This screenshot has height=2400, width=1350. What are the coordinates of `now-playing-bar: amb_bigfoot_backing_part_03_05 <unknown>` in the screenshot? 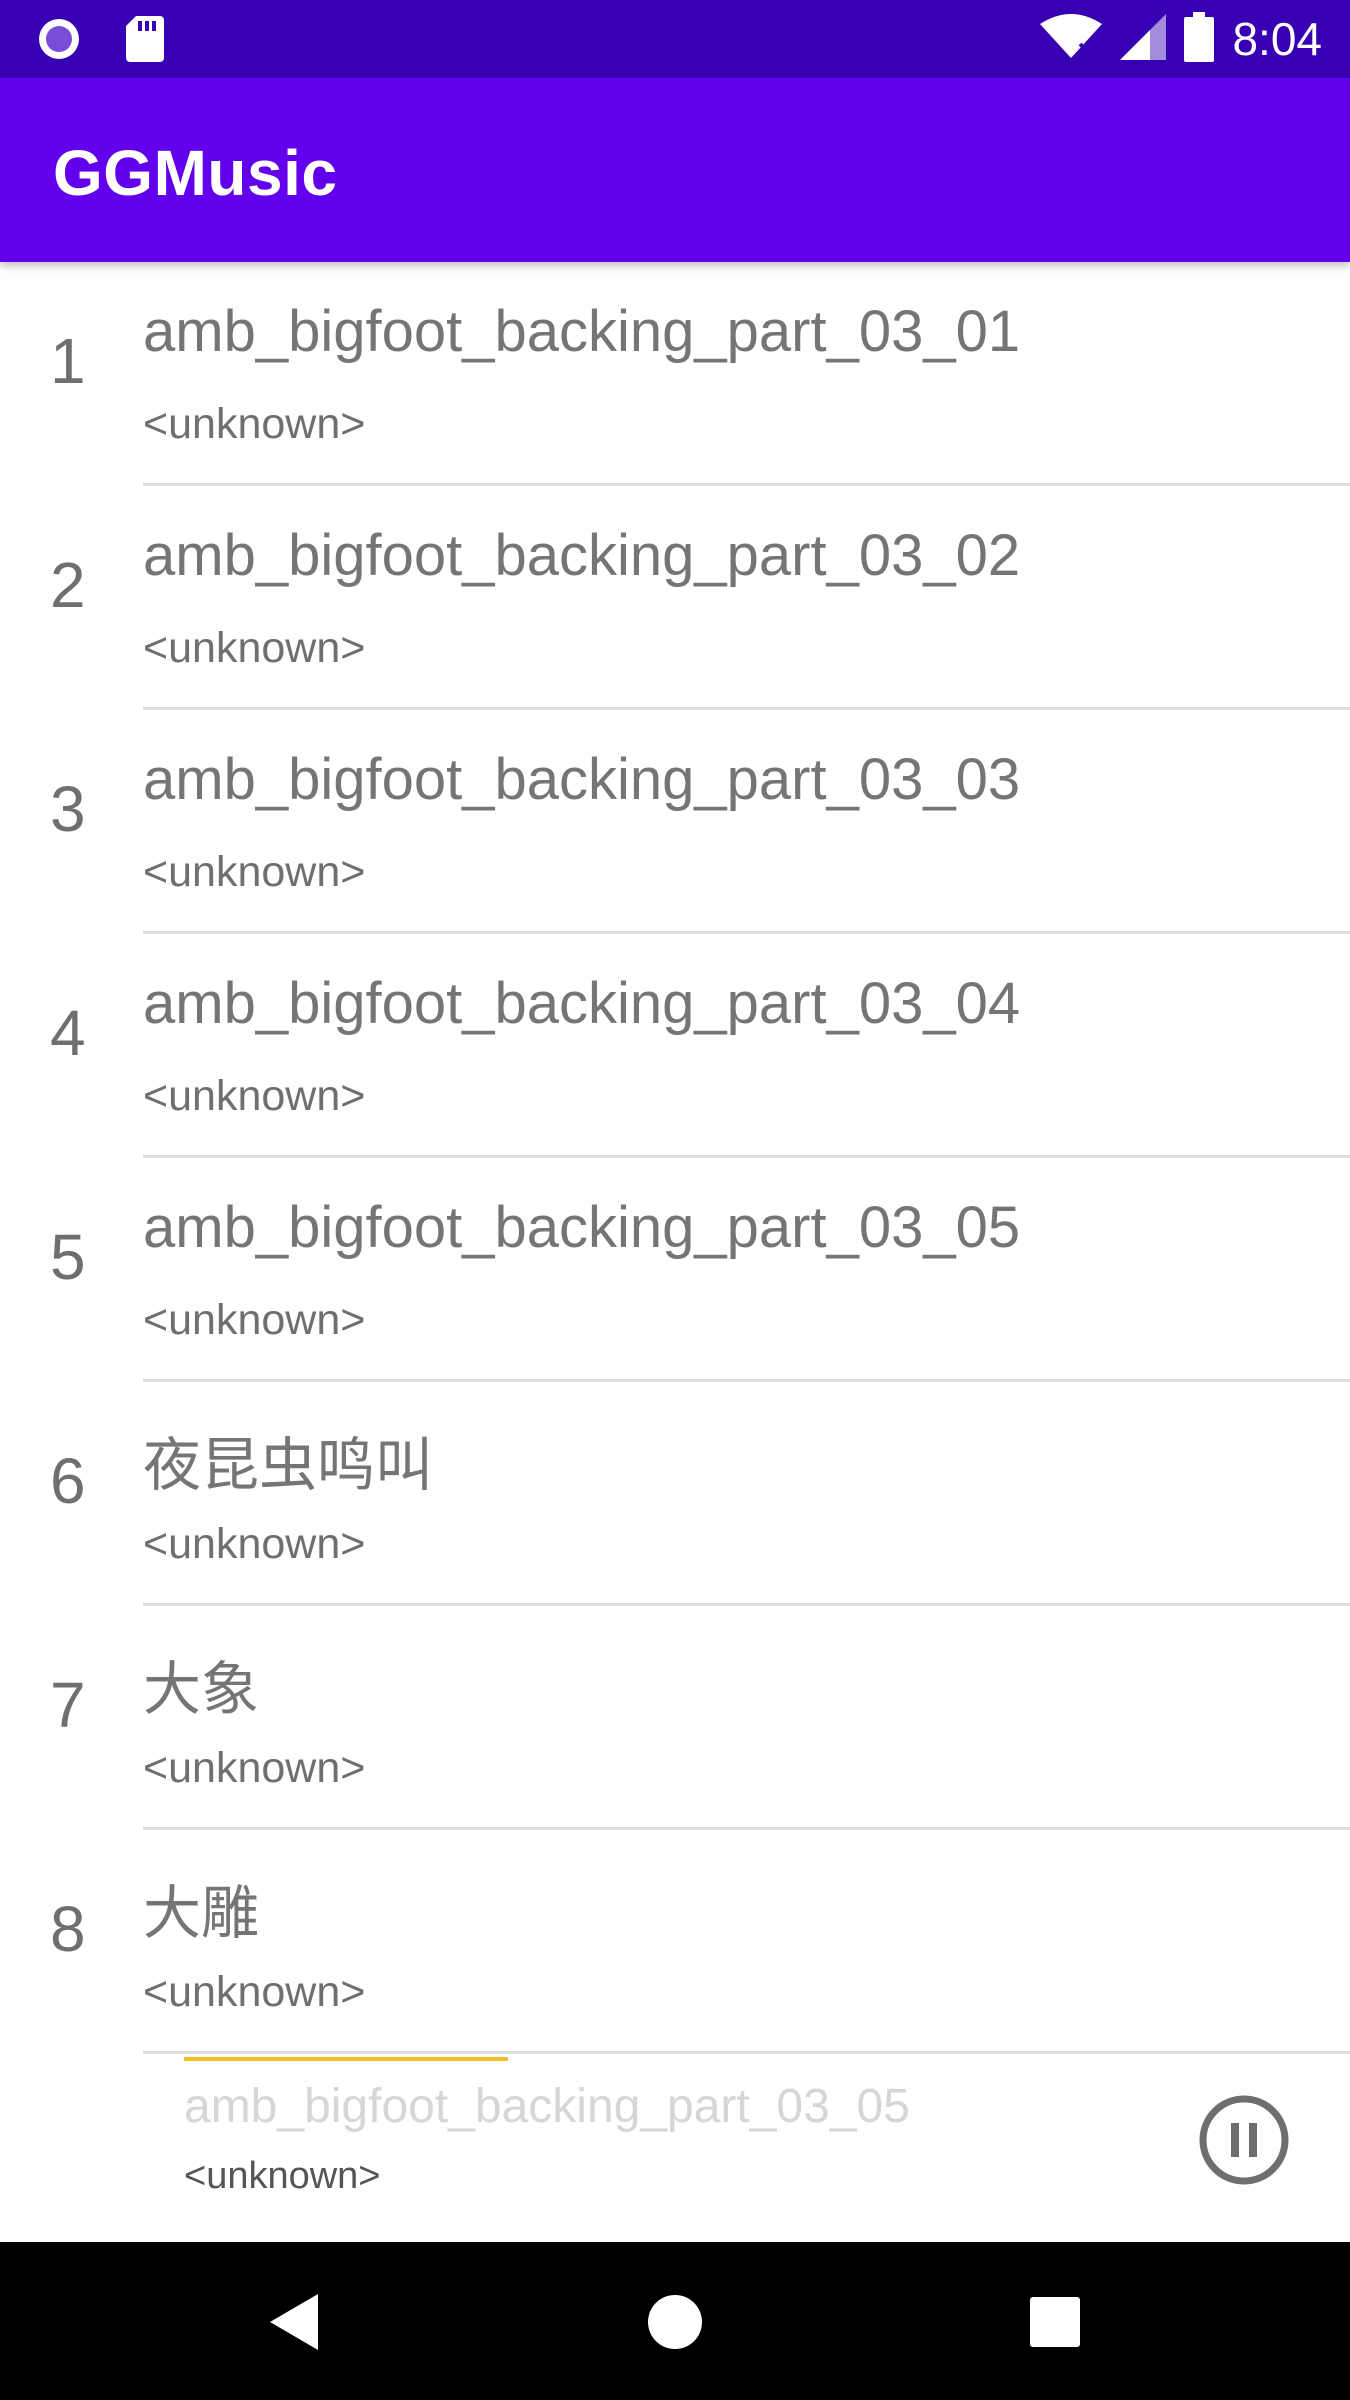 It's located at (675, 2149).